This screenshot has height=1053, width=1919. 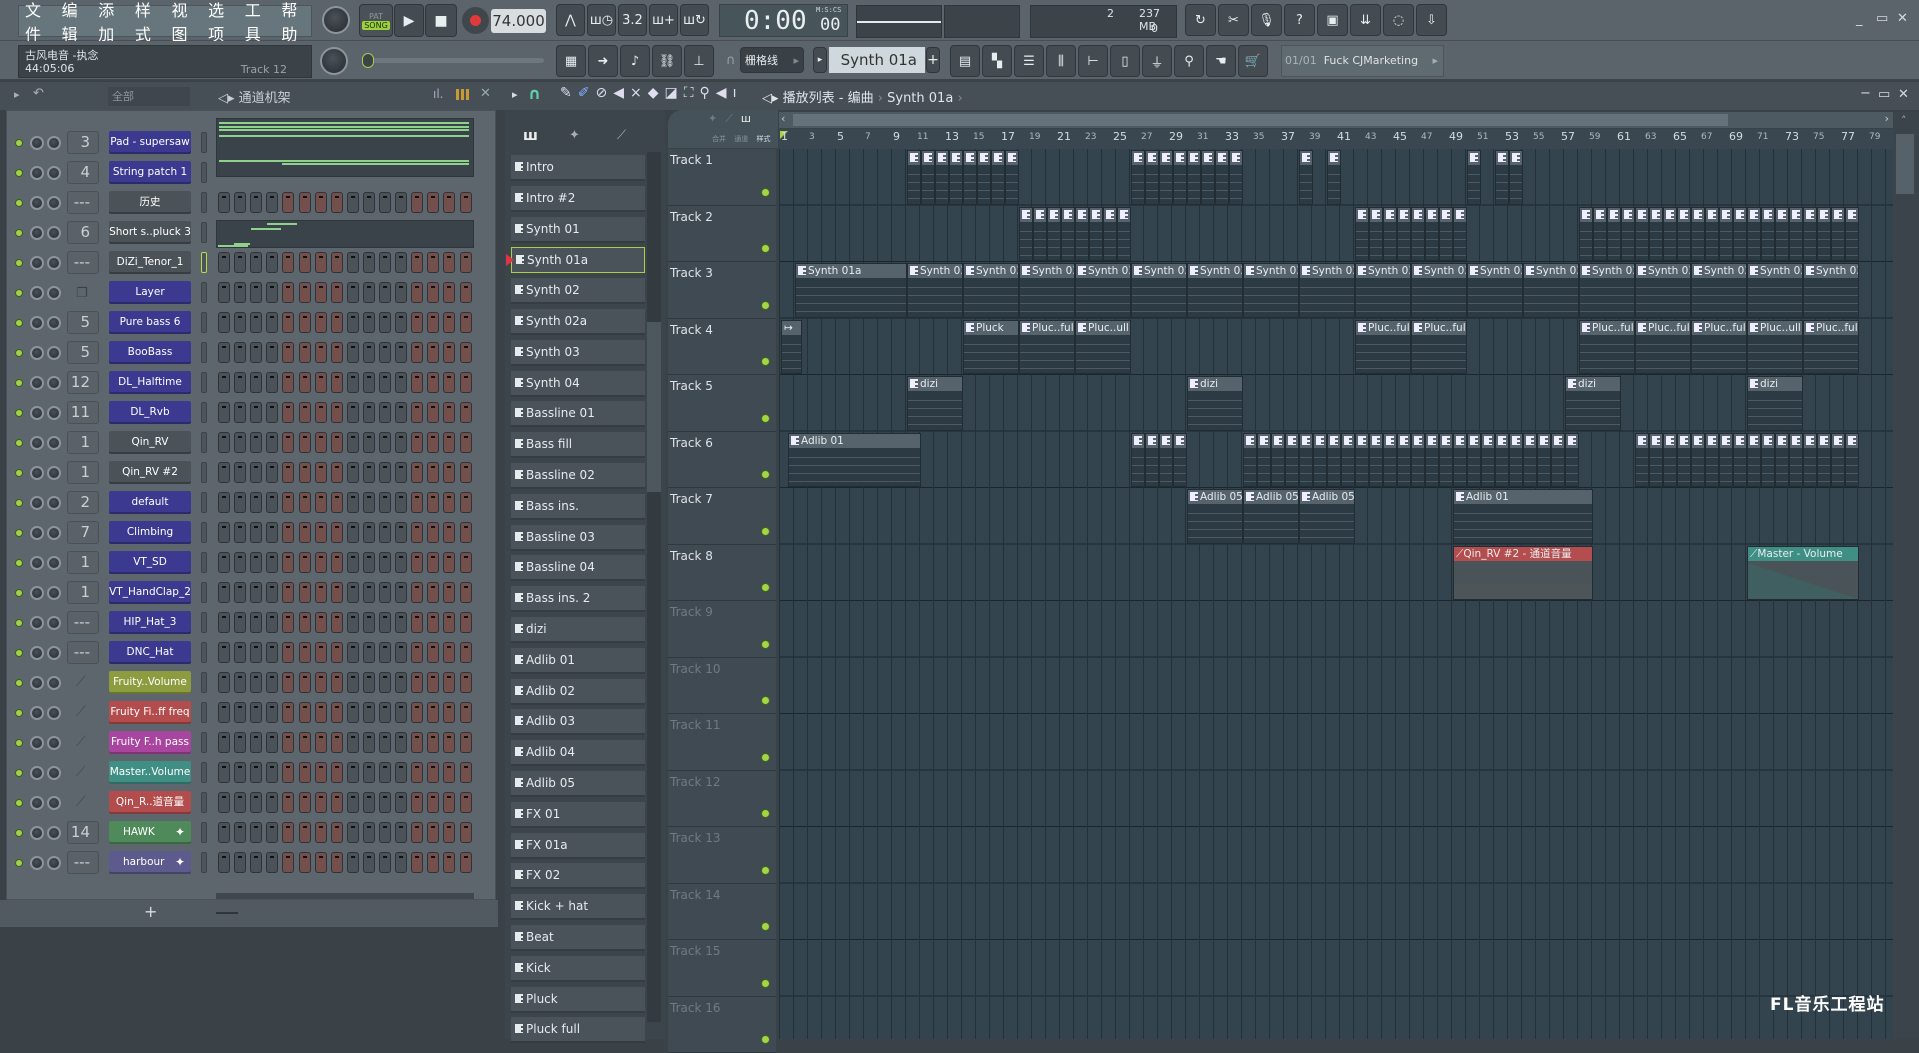 I want to click on delete-icon: ⊘, so click(x=604, y=93).